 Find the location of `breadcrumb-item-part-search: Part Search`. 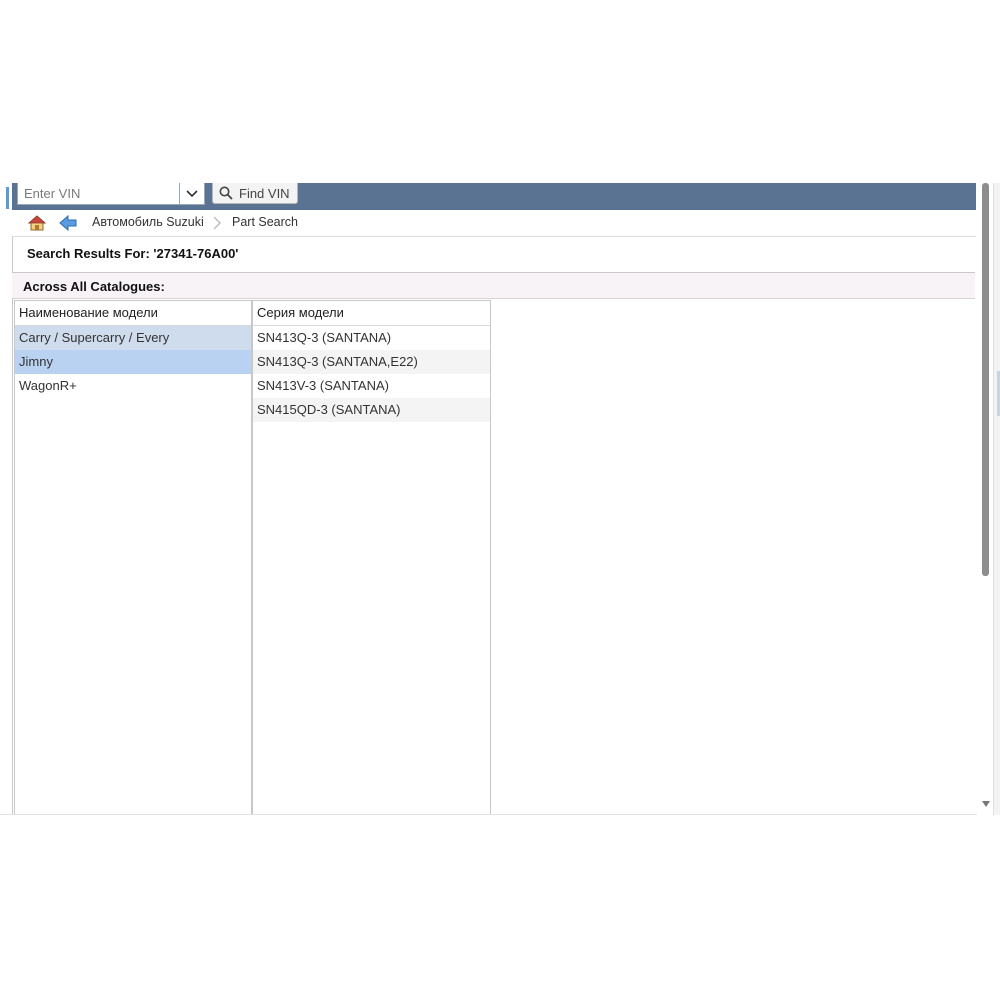

breadcrumb-item-part-search: Part Search is located at coordinates (265, 222).